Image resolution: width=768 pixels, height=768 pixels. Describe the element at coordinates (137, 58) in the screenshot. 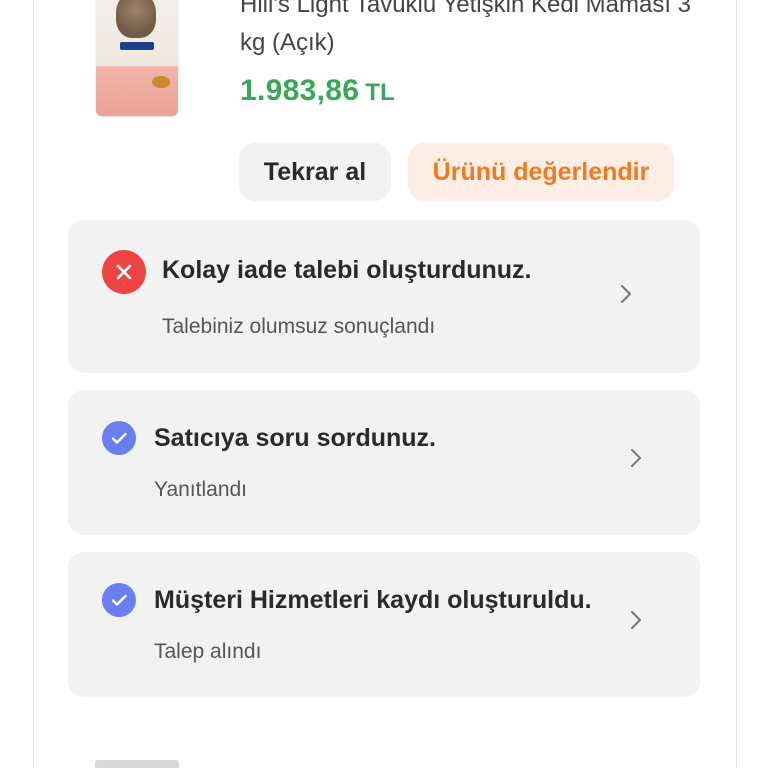

I see `product-image` at that location.